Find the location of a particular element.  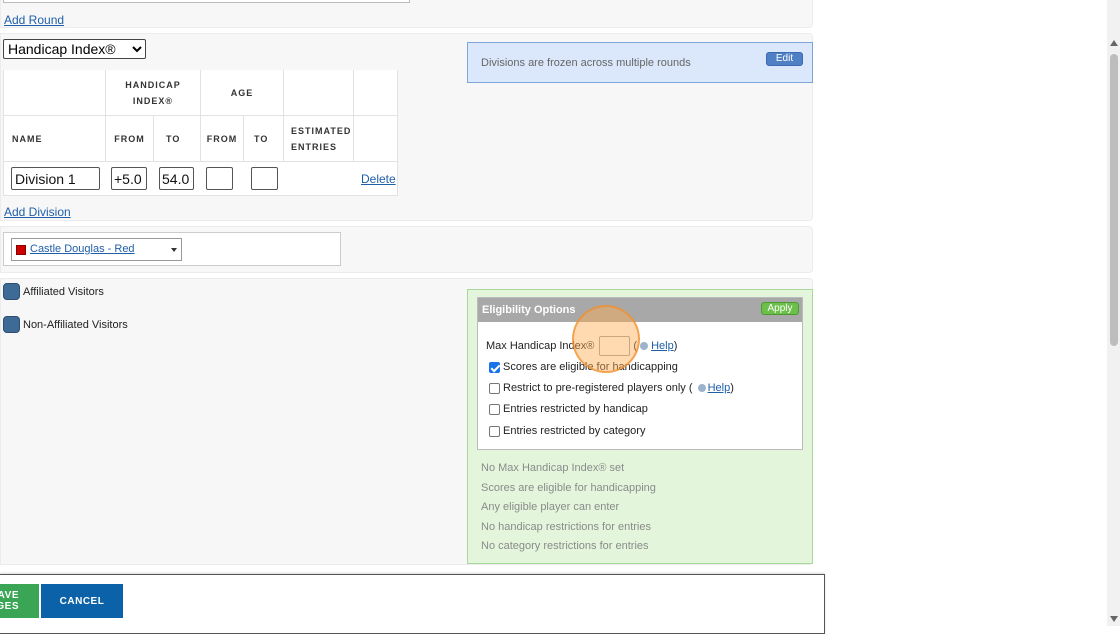

save-changes-clip: SAVE CHANGES is located at coordinates (19, 601).